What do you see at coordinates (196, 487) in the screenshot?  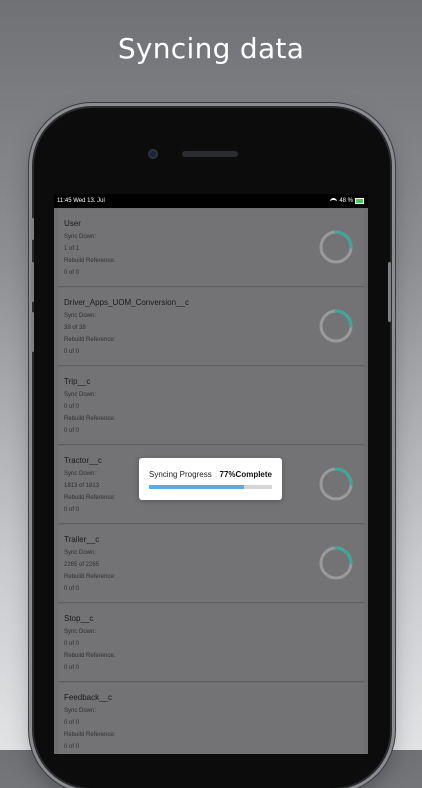 I see `progress-fill` at bounding box center [196, 487].